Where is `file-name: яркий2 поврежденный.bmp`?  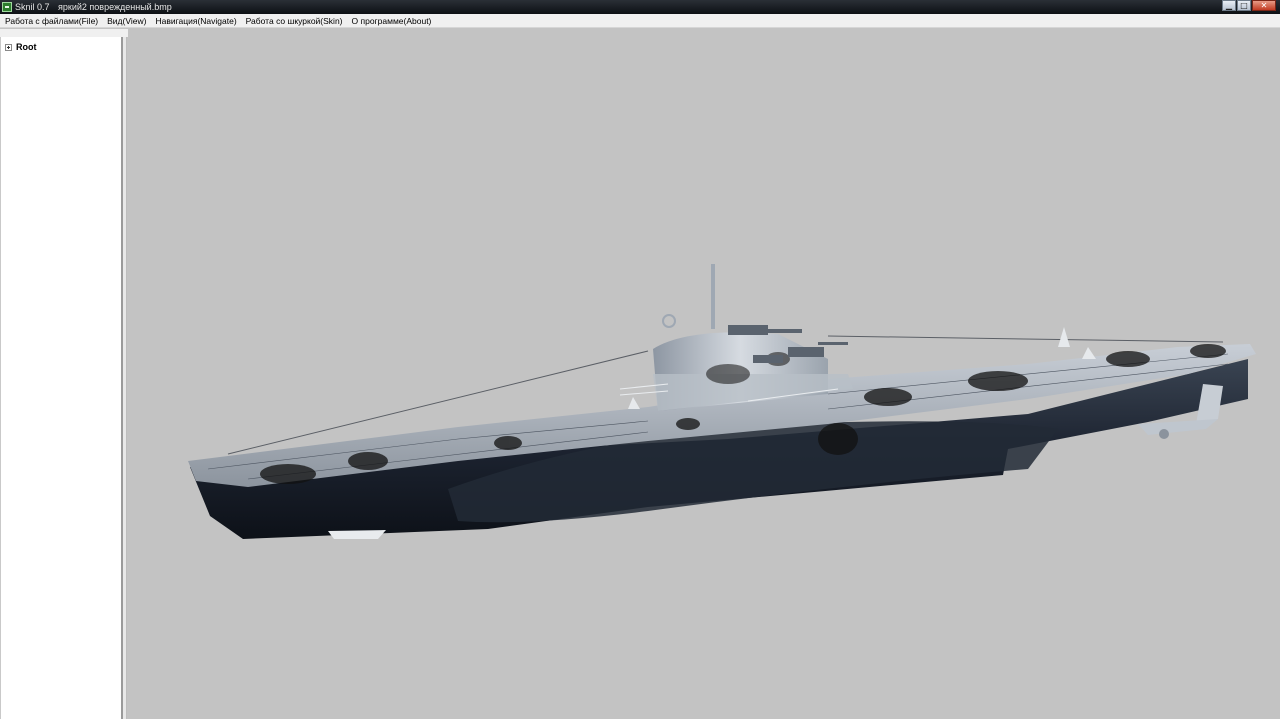 file-name: яркий2 поврежденный.bmp is located at coordinates (115, 7).